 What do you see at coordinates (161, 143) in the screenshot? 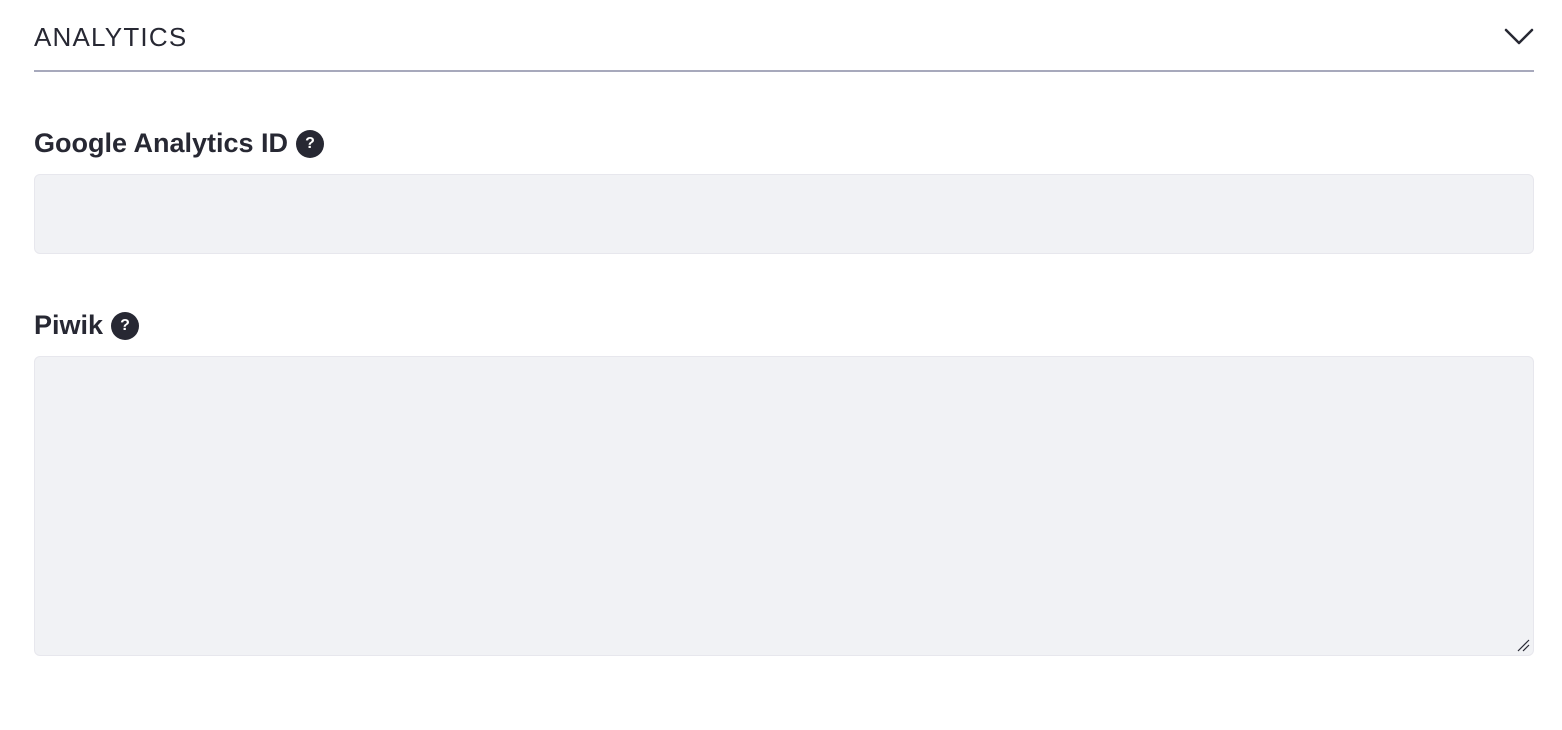
I see `google-analytics-id-label-text: Google Analytics ID` at bounding box center [161, 143].